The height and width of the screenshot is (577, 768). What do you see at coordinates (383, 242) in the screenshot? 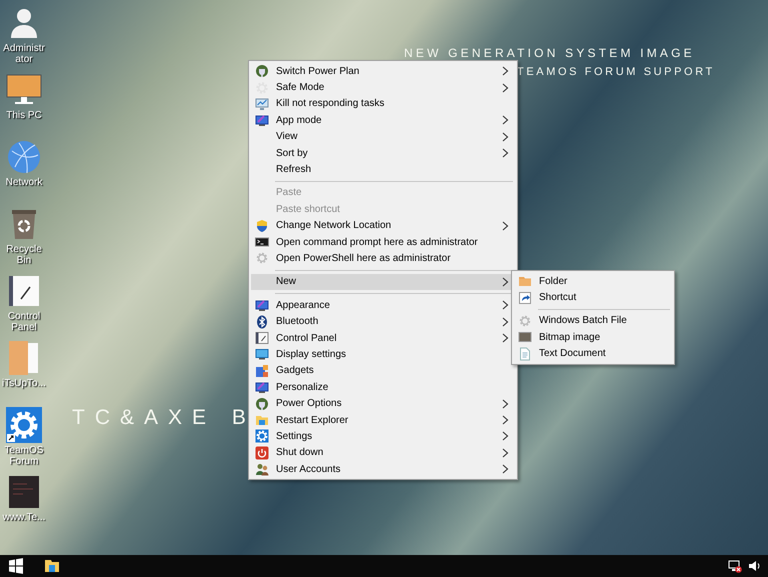
I see `menu-item: Open command prompt here as administrator` at bounding box center [383, 242].